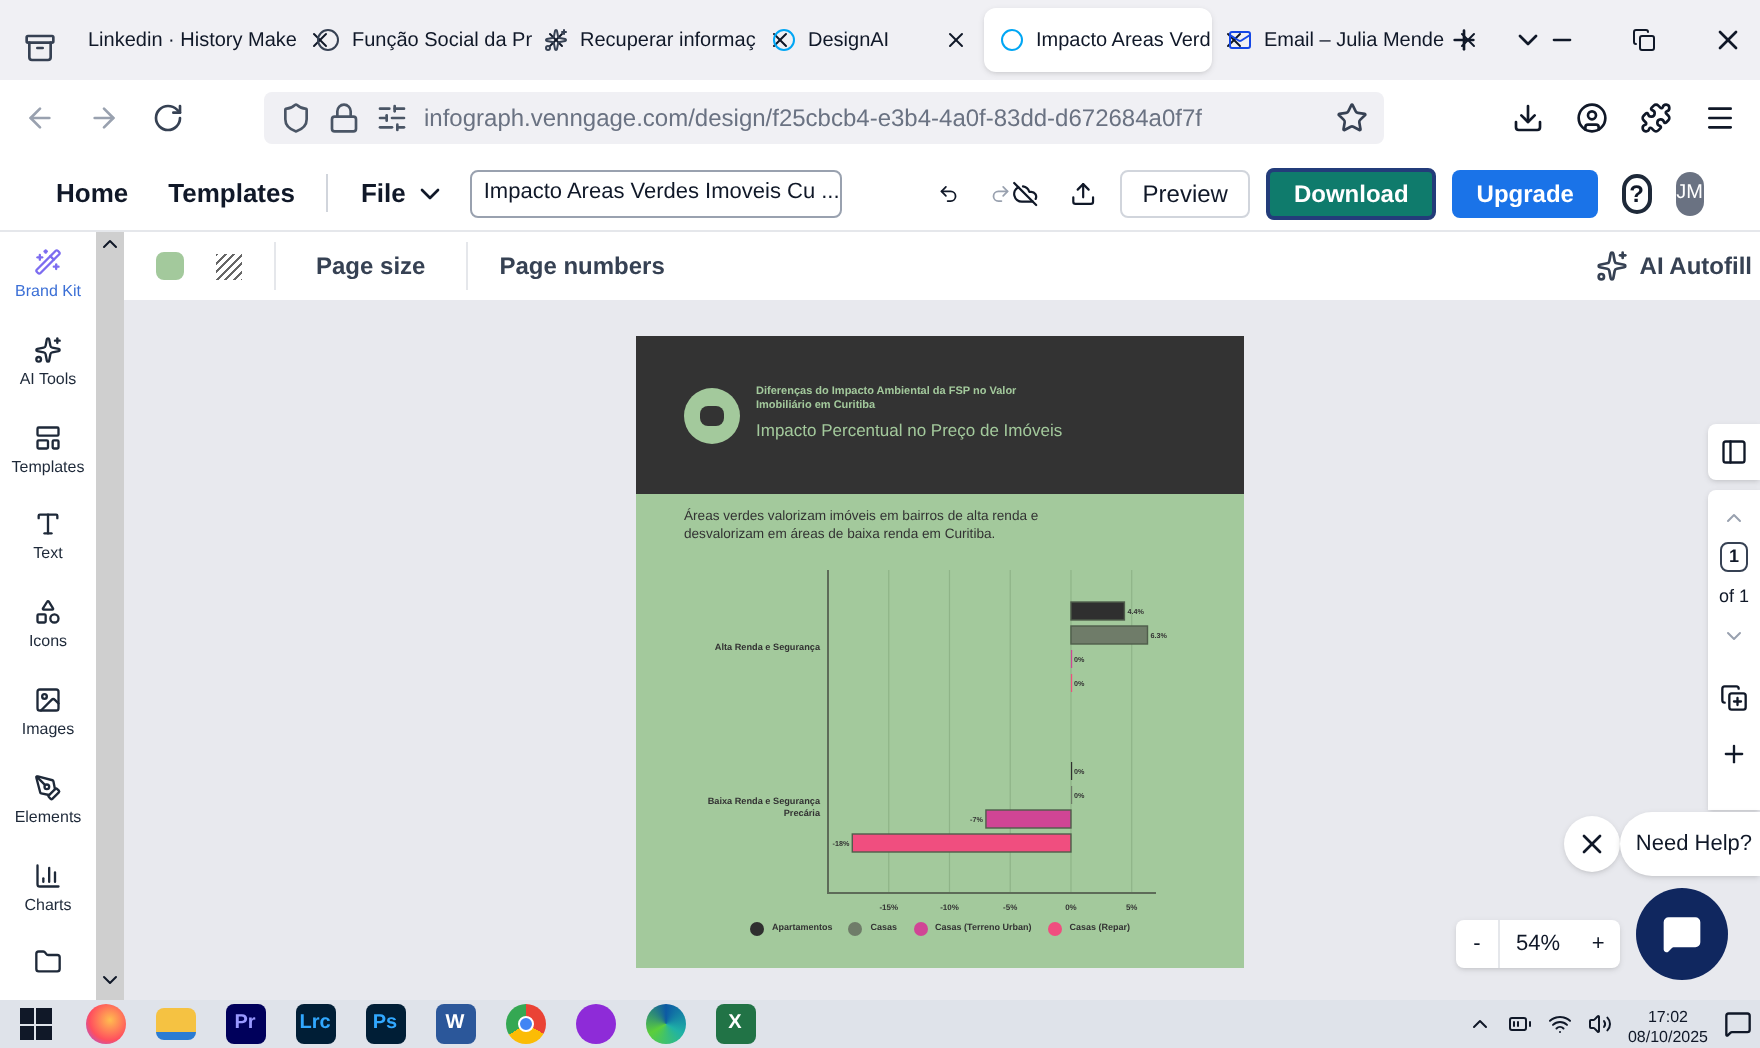  I want to click on address-bar: infograph.venngage.com/design/f25cbcb4-e3b4-4a0f-83dd-d672684a0f7f, so click(824, 118).